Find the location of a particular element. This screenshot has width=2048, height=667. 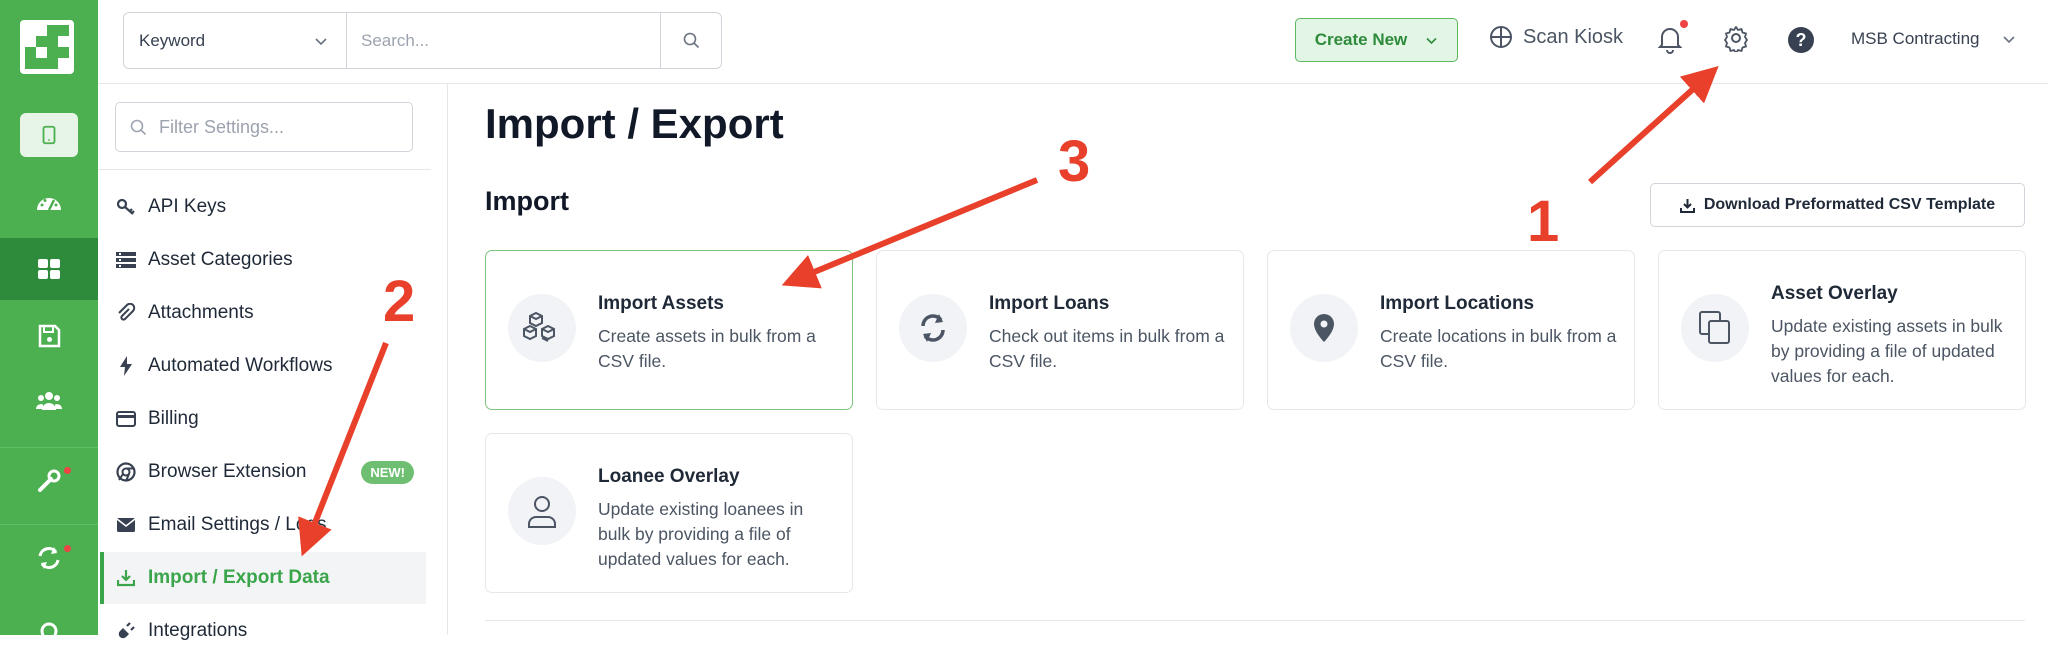

settings-item-label: Billing is located at coordinates (173, 418).